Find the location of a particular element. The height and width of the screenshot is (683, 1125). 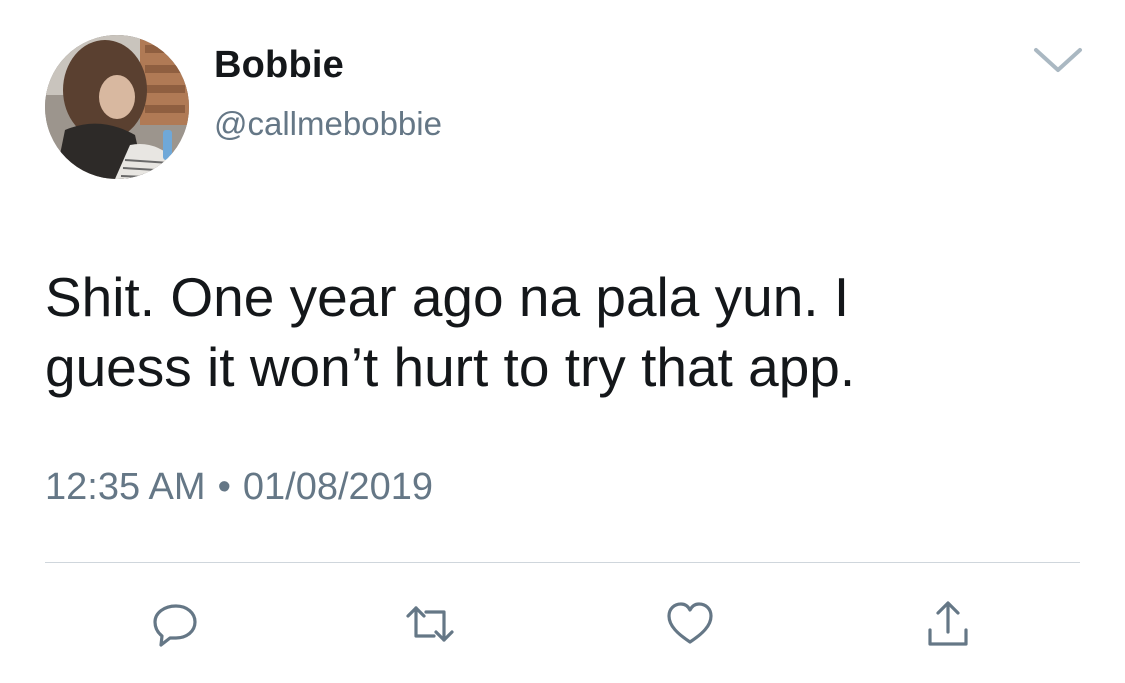

timestamp: 12:35 AM • 01/08/2019 is located at coordinates (239, 487).